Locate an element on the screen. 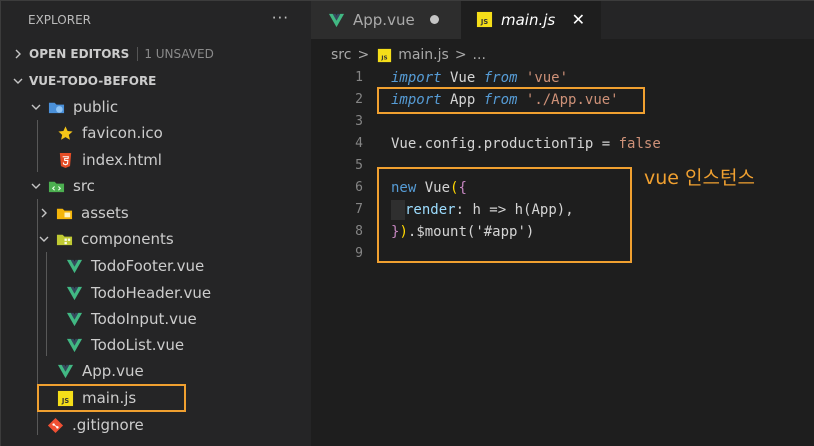 The height and width of the screenshot is (446, 814). tree-label: .gitignore is located at coordinates (108, 425).